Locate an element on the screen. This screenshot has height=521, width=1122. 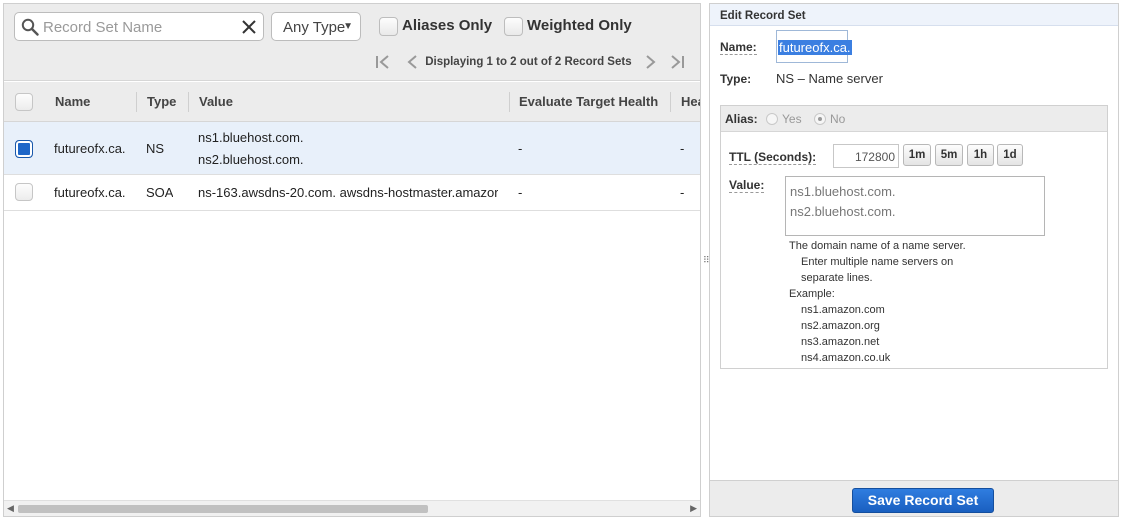
help-example: ns2.amazon.org is located at coordinates (840, 326).